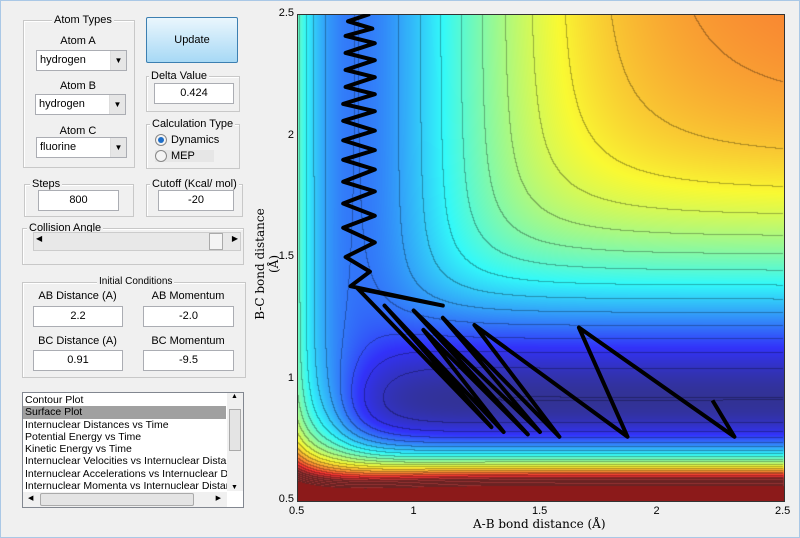 This screenshot has width=800, height=538. Describe the element at coordinates (78, 41) in the screenshot. I see `atom-a-label: Atom A` at that location.